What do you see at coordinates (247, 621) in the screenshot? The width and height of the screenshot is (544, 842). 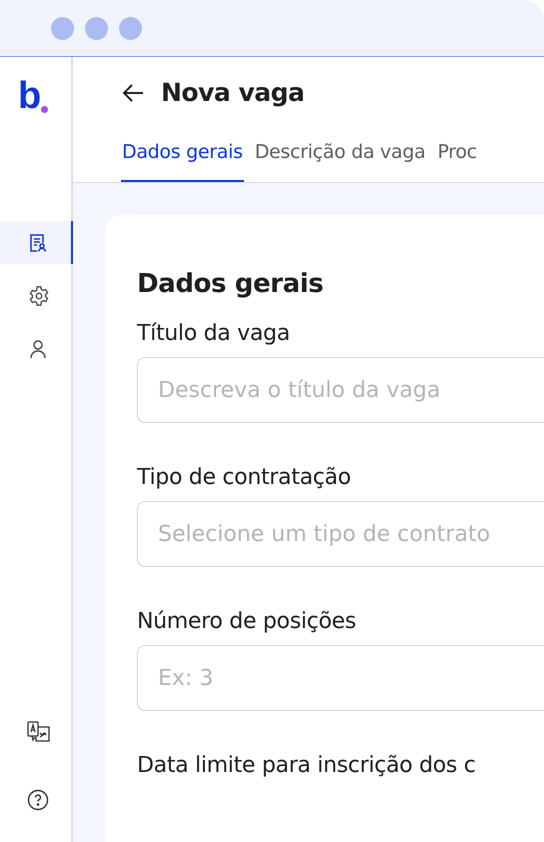 I see `field-label: Número de posições` at bounding box center [247, 621].